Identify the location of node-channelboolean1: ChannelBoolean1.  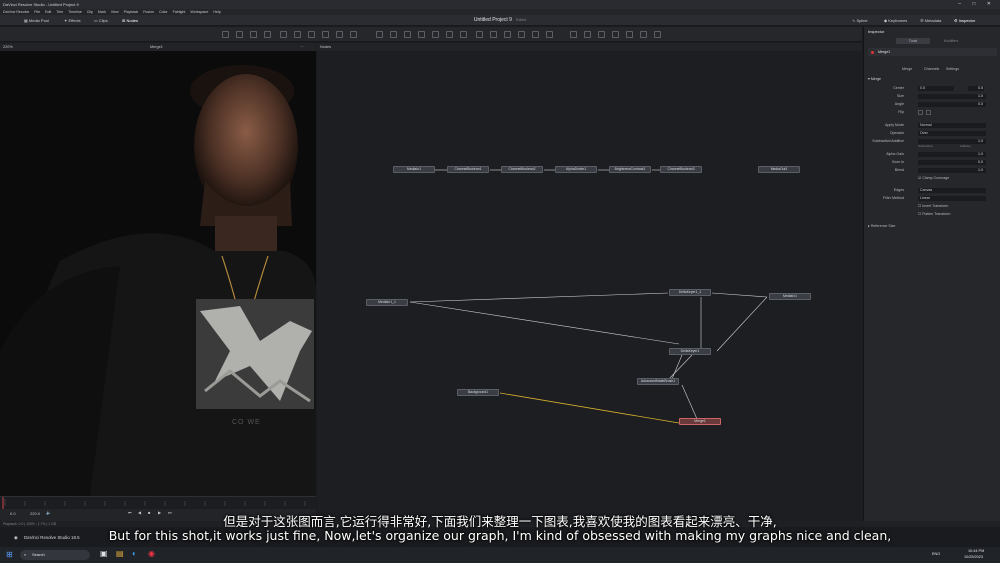
(468, 169).